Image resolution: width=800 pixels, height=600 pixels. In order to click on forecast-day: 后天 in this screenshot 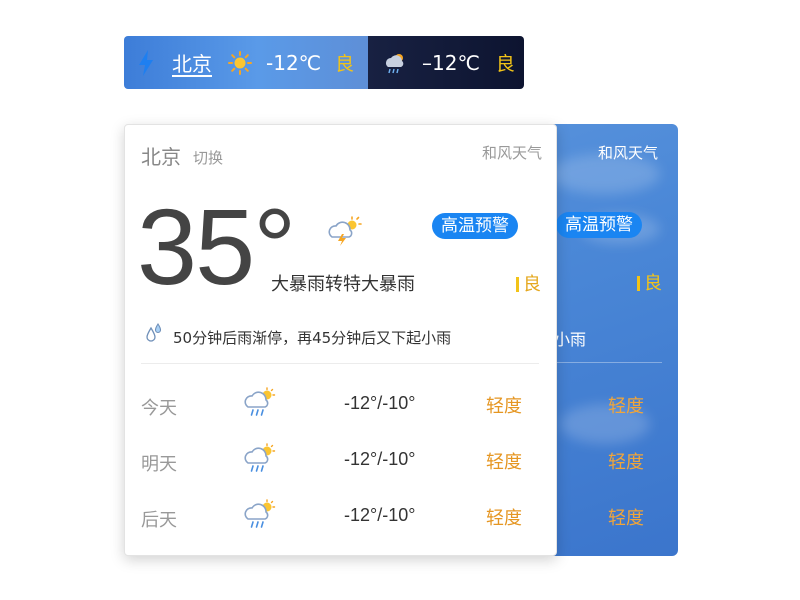, I will do `click(159, 520)`.